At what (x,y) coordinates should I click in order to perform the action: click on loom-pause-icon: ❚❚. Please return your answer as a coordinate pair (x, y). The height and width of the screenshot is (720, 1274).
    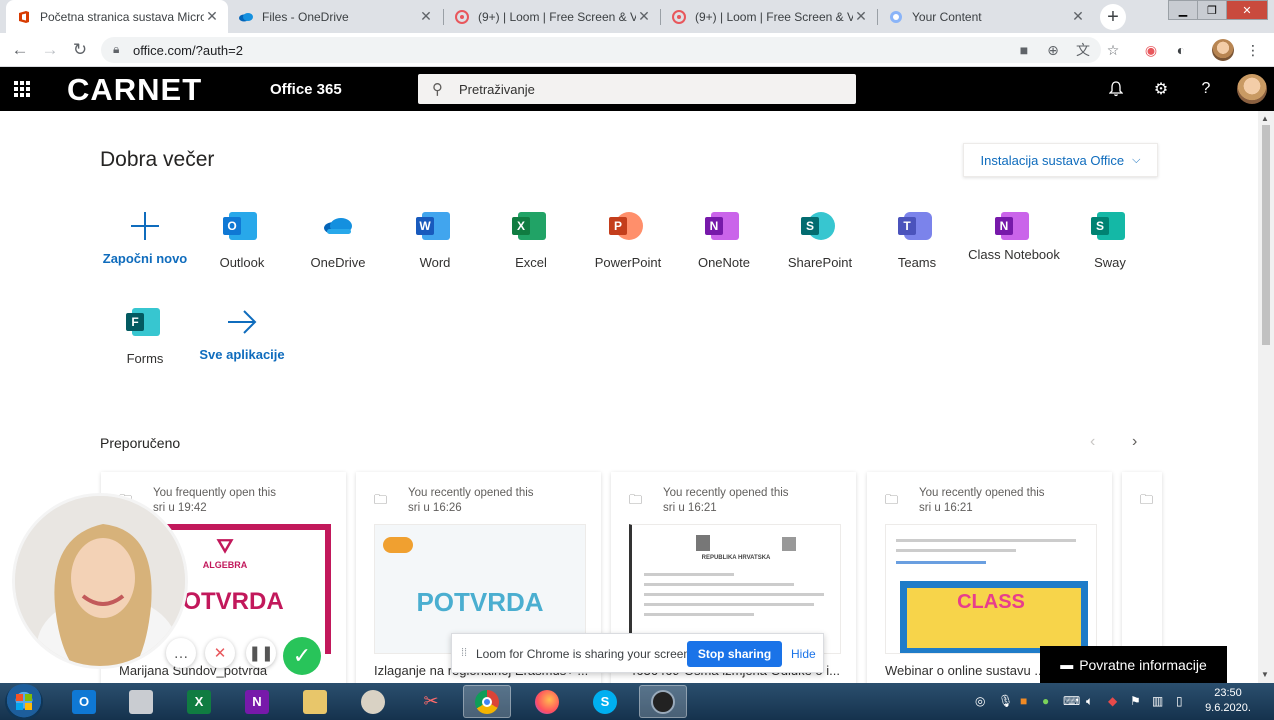
    Looking at the image, I should click on (261, 653).